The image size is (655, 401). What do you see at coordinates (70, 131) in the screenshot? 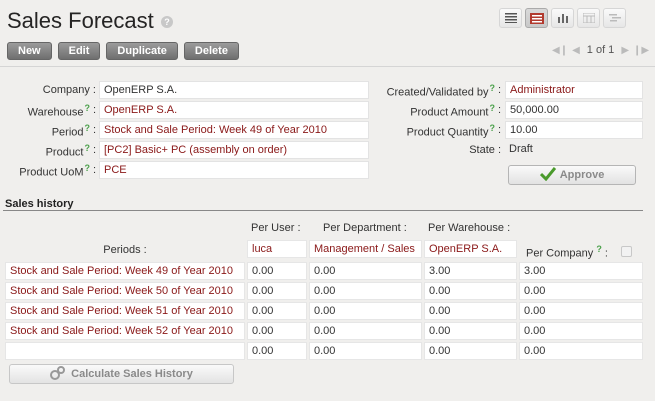
I see `period-label: Period?` at bounding box center [70, 131].